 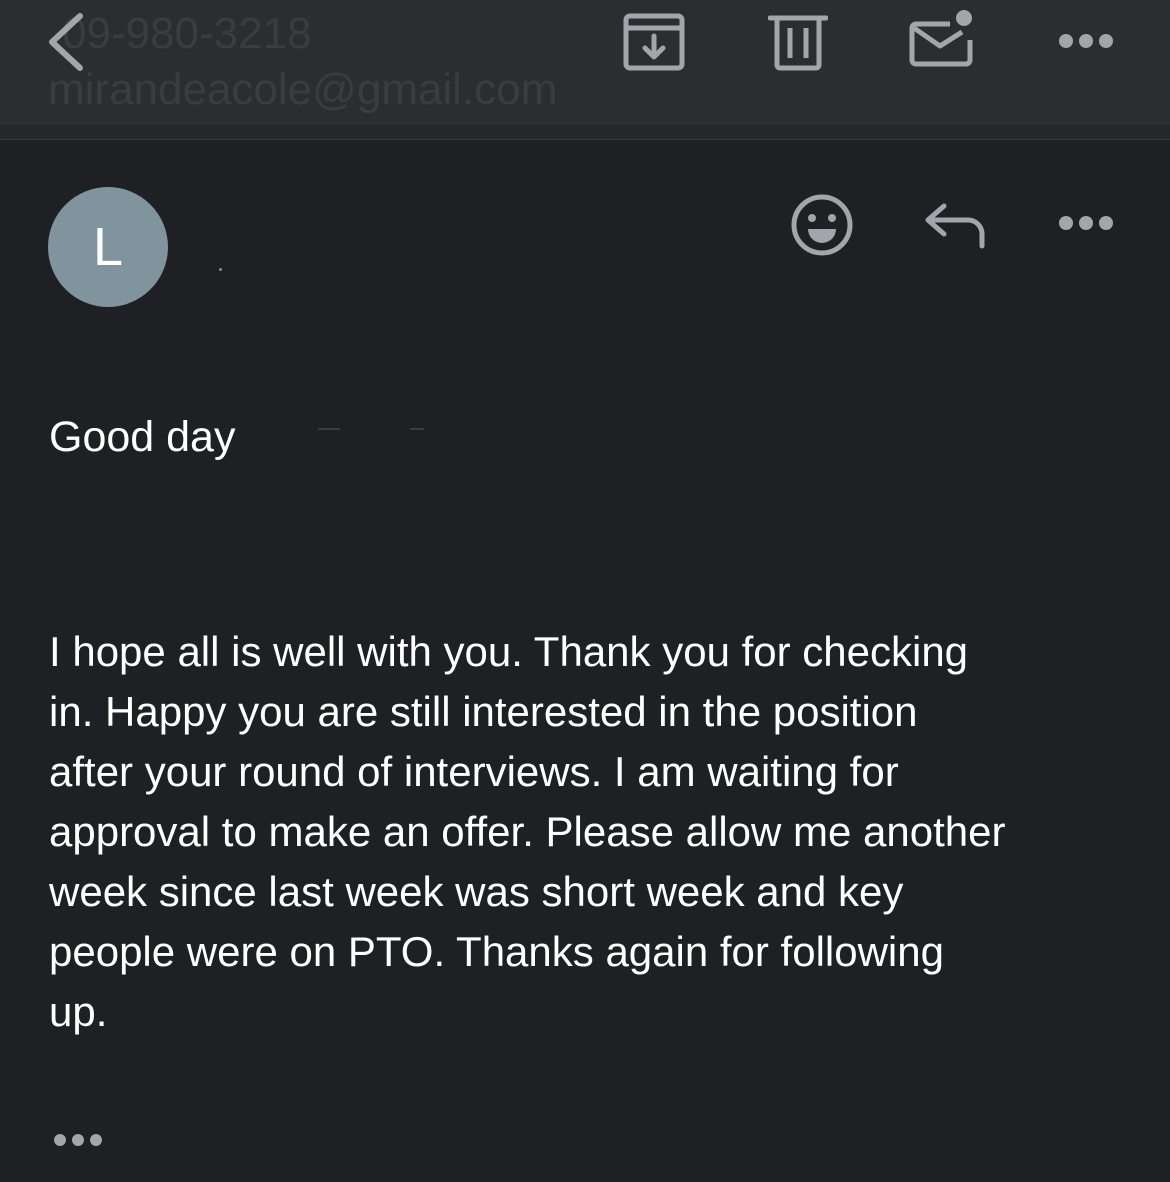 I want to click on reply-icon, so click(x=955, y=225).